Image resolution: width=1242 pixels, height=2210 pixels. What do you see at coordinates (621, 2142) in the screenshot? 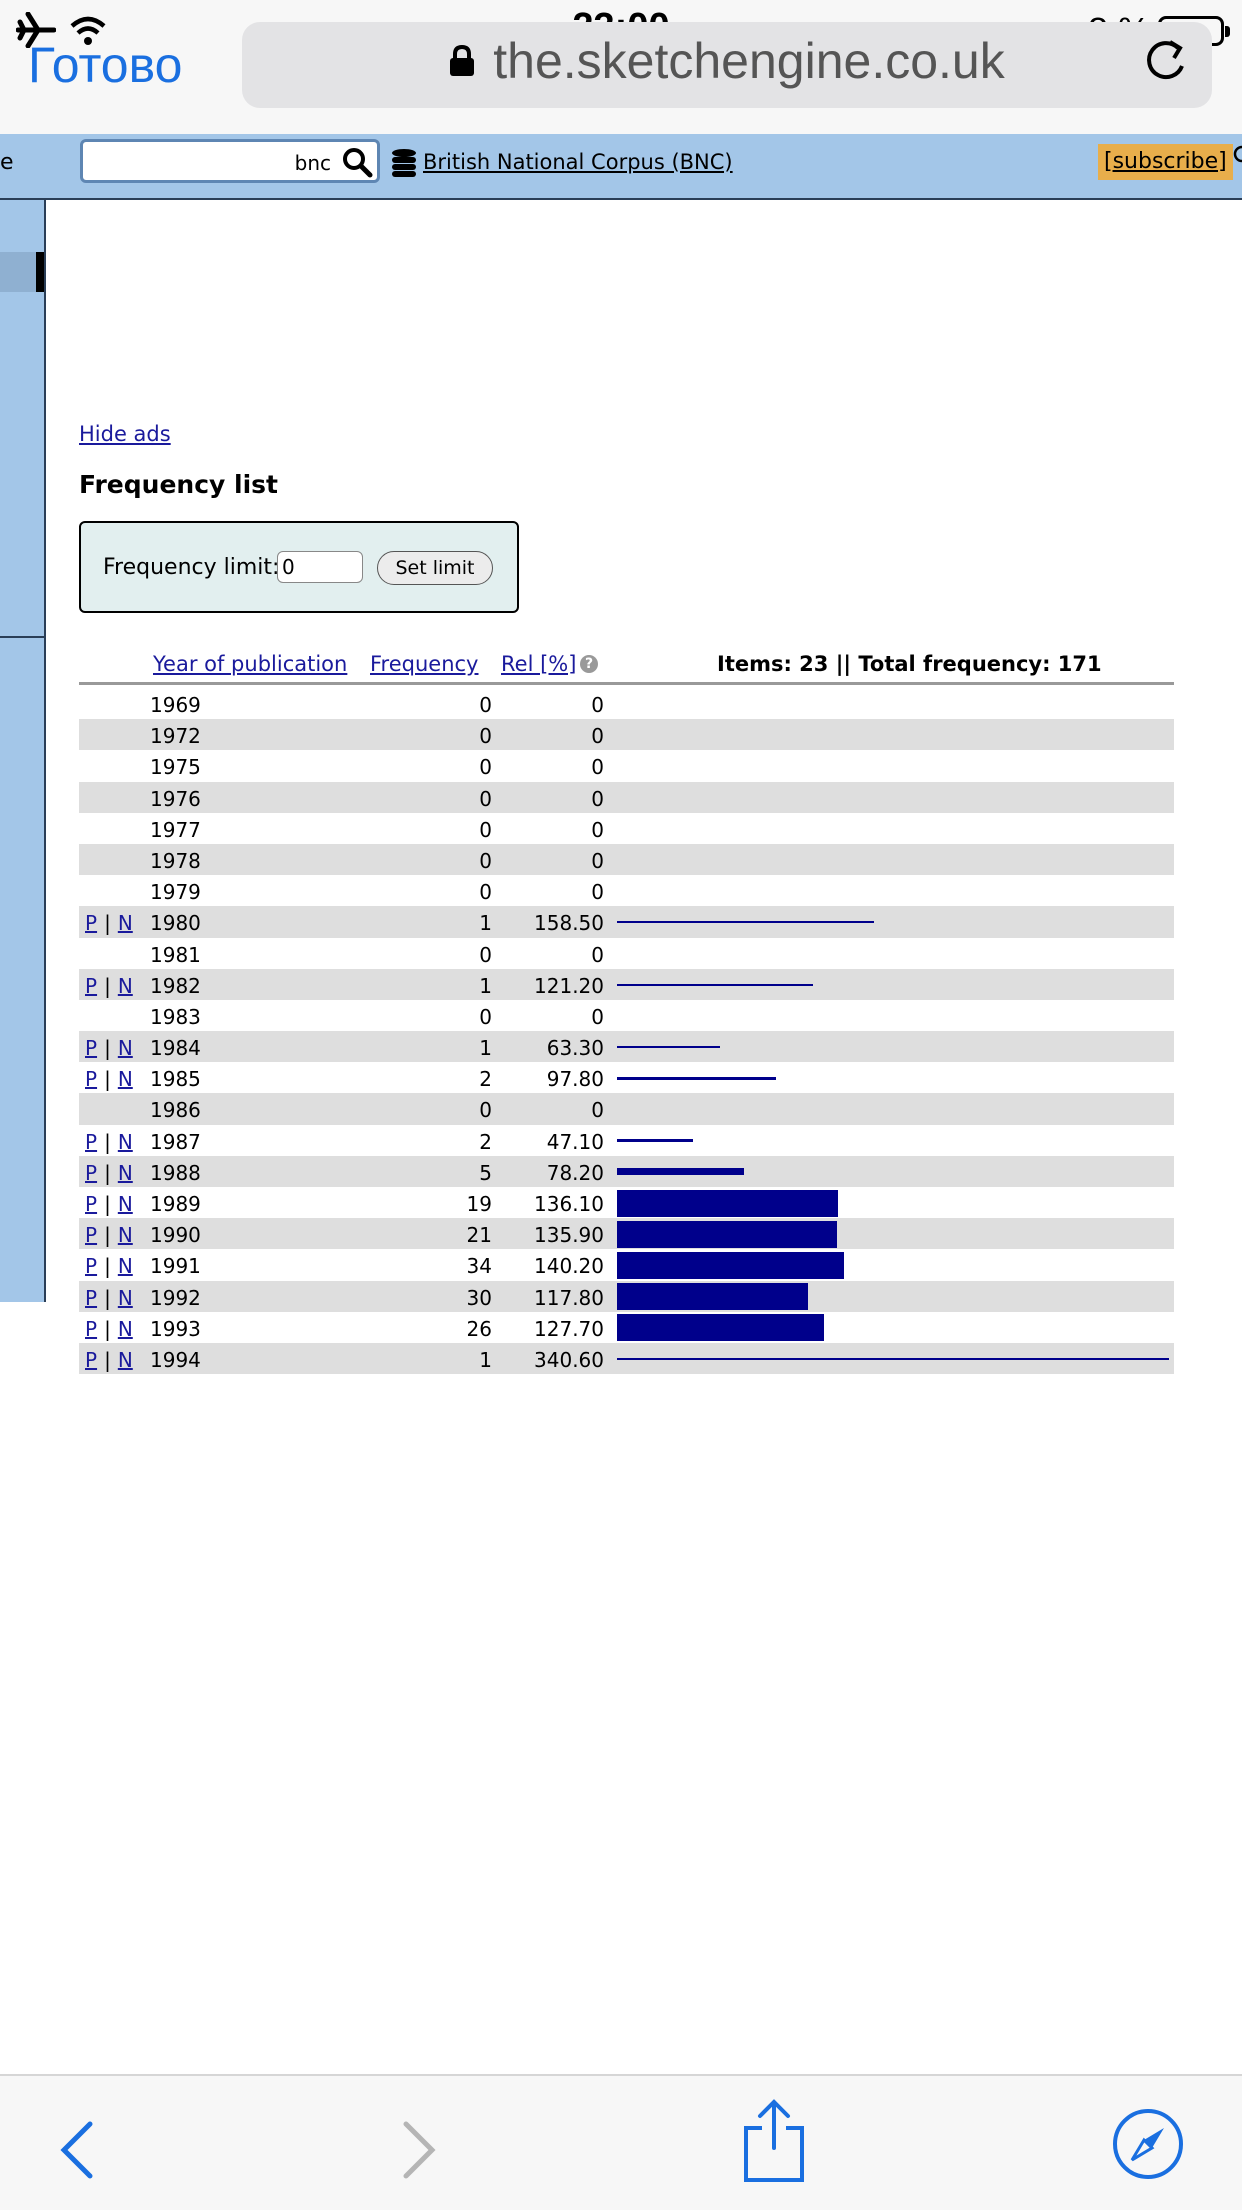
I see `browser-toolbar` at bounding box center [621, 2142].